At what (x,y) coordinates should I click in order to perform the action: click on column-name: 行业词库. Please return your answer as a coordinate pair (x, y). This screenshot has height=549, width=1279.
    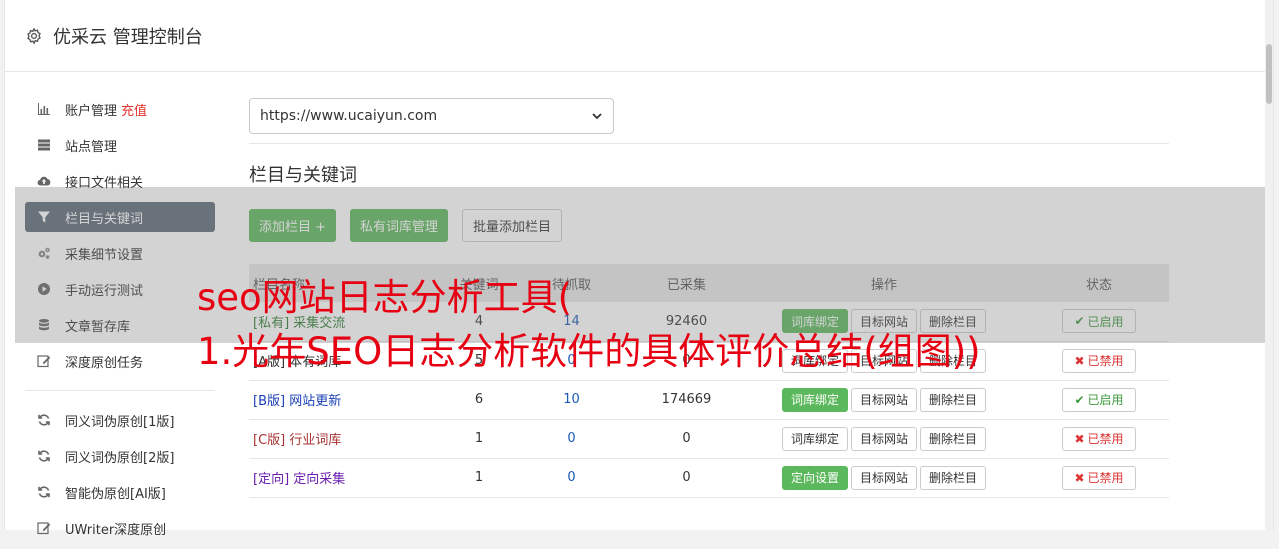
    Looking at the image, I should click on (315, 440).